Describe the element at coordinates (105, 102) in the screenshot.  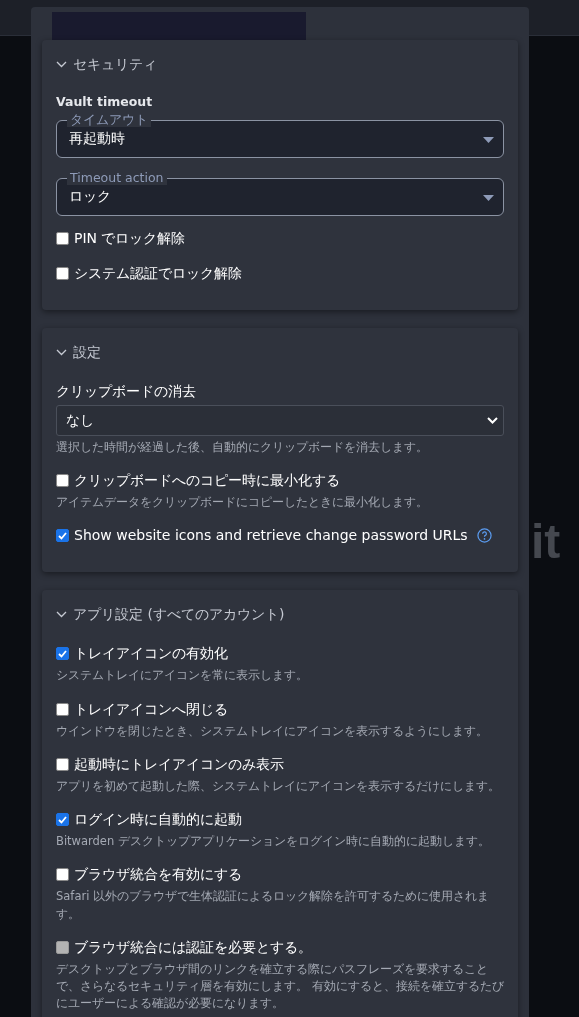
I see `field-heading: Vault timeout` at that location.